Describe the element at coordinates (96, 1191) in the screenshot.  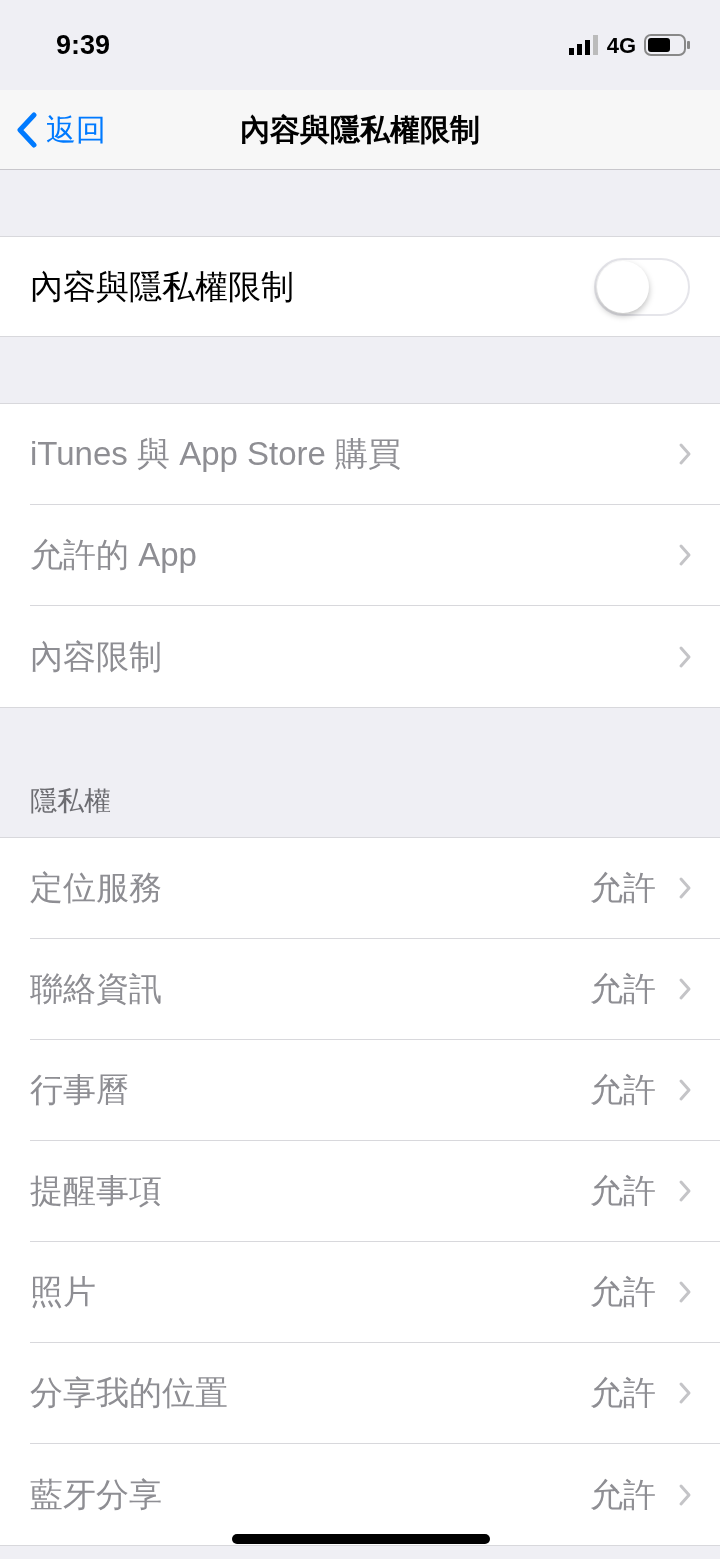
I see `row-label: 提醒事項` at that location.